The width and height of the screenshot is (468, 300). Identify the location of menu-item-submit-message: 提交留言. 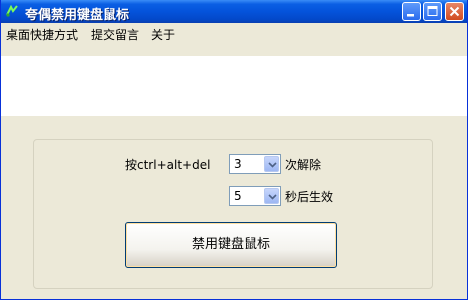
(115, 34).